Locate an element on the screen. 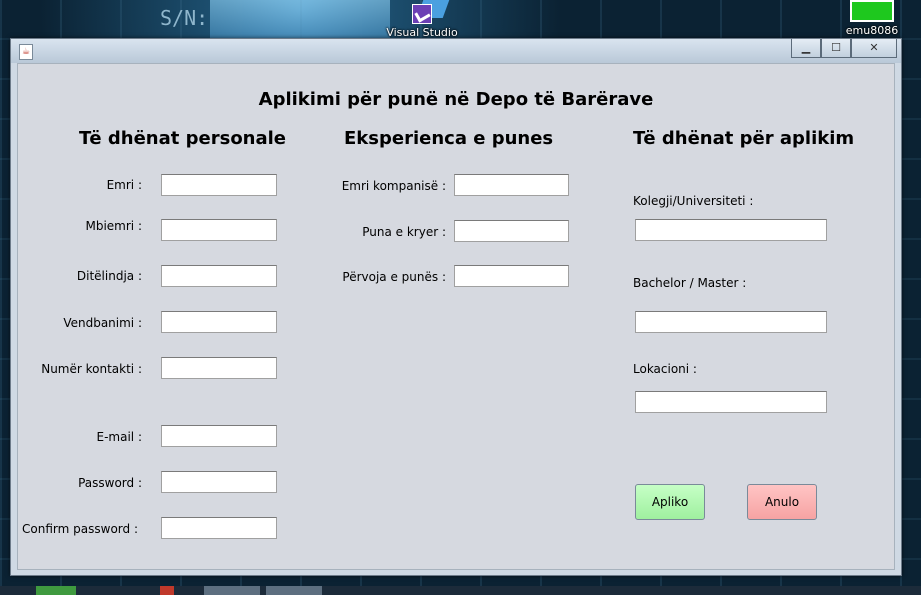 Image resolution: width=921 pixels, height=595 pixels. birthdate-input is located at coordinates (219, 276).